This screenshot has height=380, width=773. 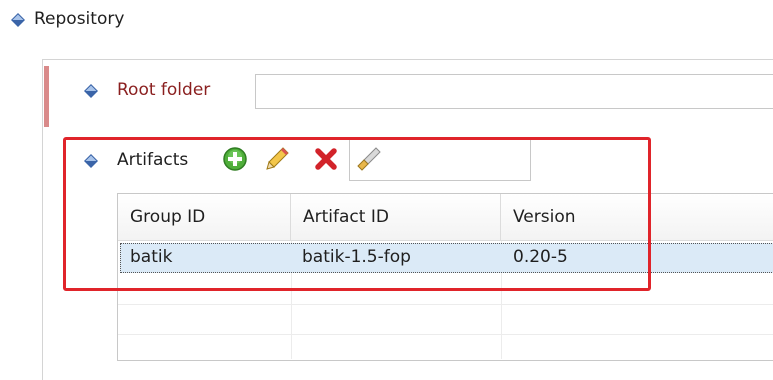 I want to click on edit-icon, so click(x=277, y=159).